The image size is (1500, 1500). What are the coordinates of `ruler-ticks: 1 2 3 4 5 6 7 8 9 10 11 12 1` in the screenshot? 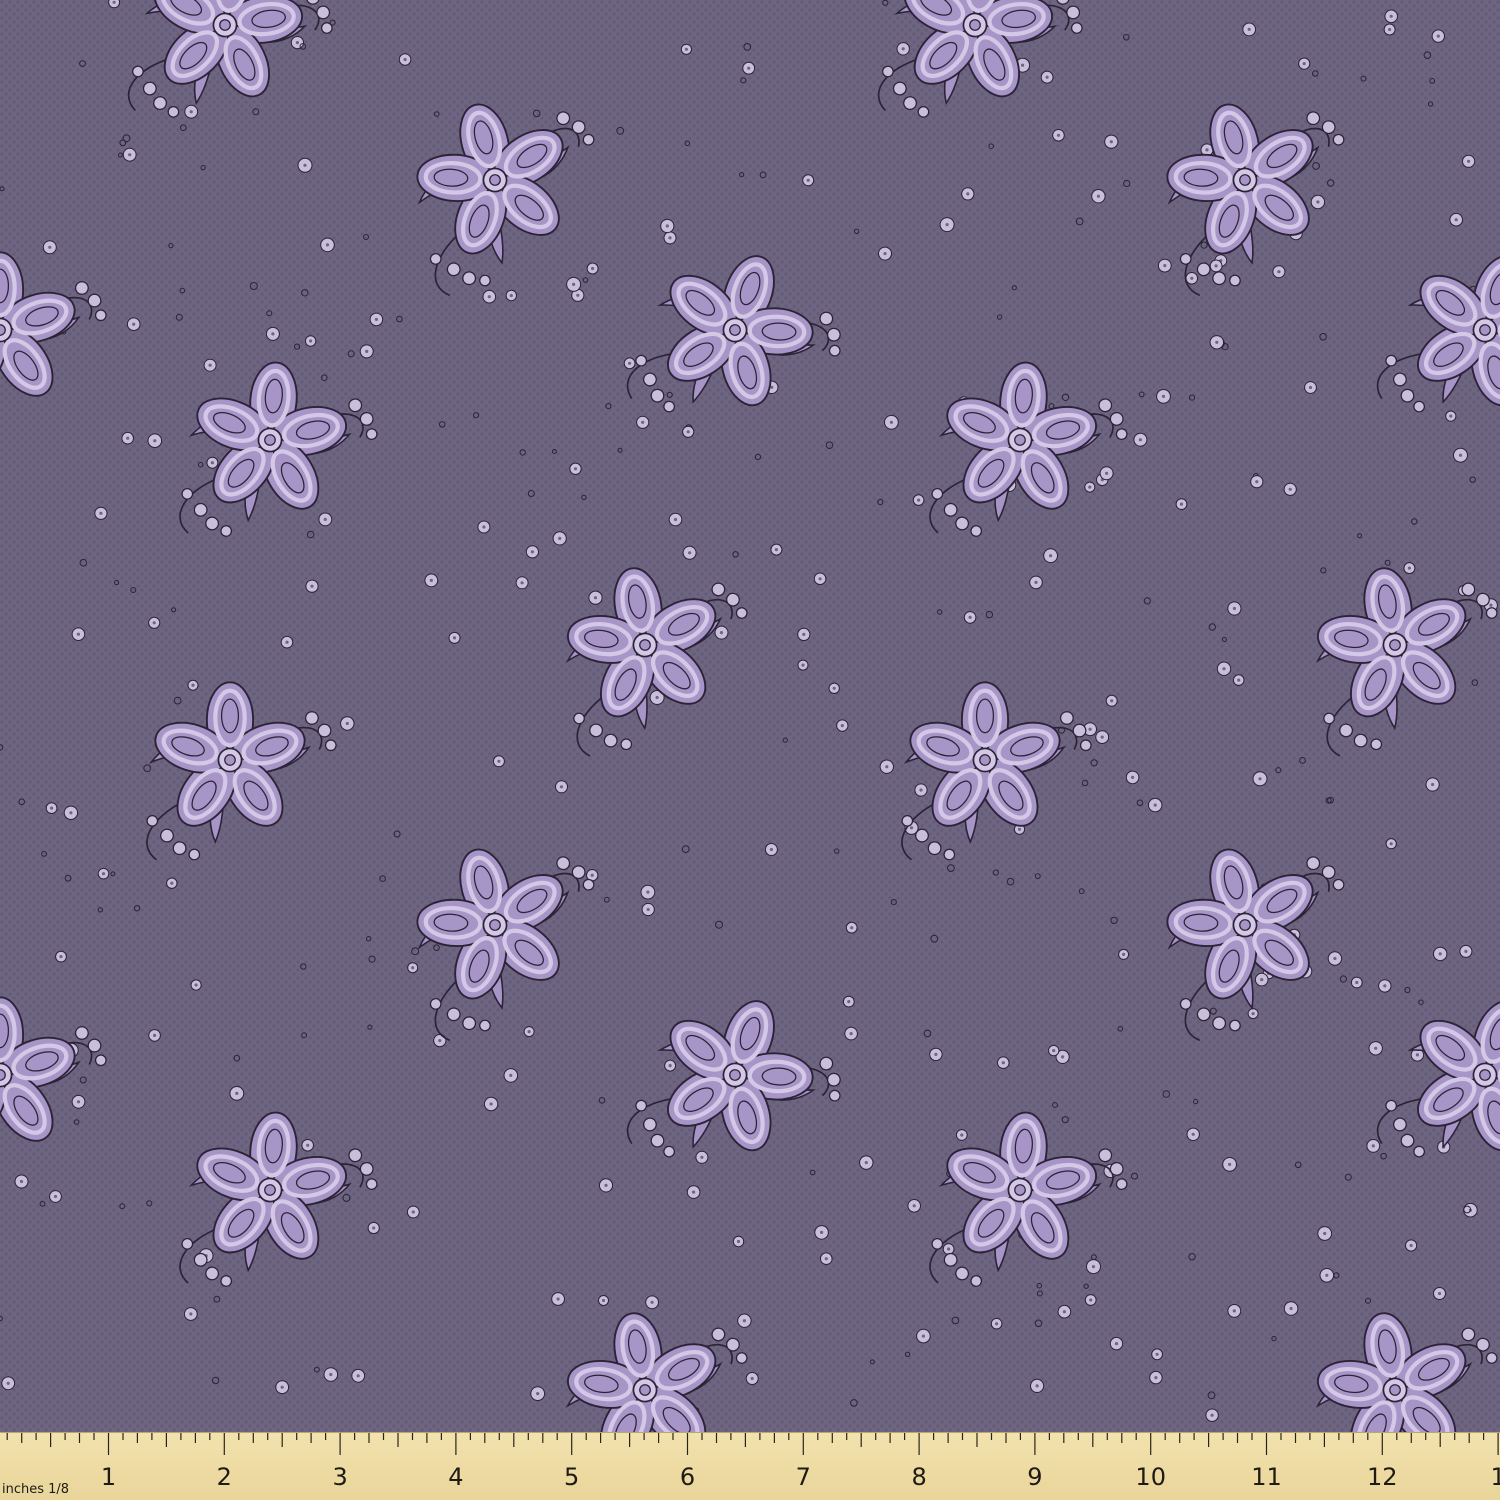 It's located at (753, 1462).